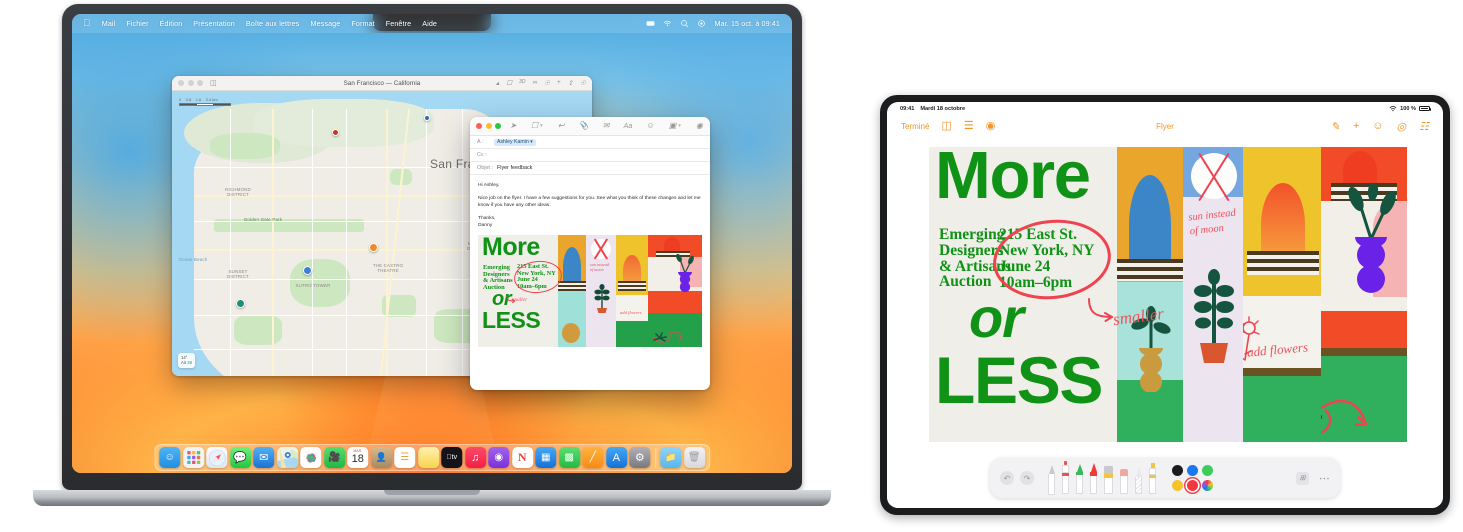  I want to click on menu-item-aide: Aide, so click(430, 23).